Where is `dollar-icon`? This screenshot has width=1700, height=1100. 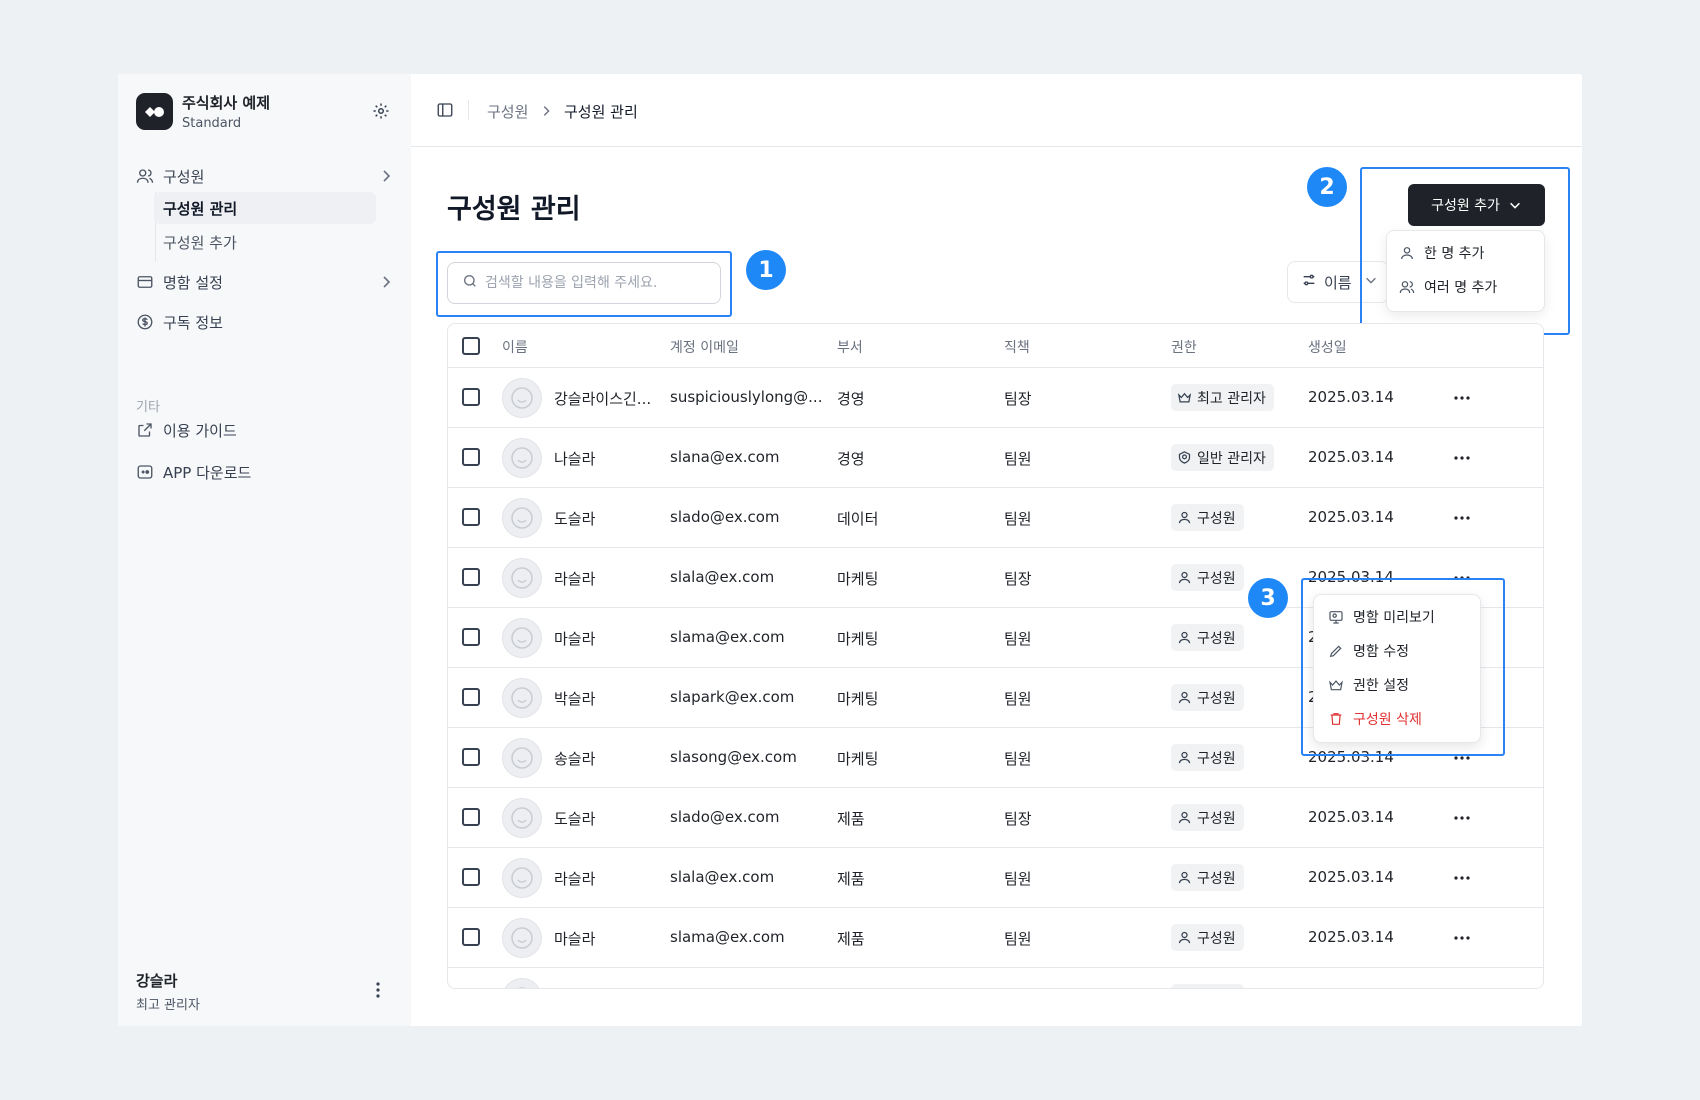
dollar-icon is located at coordinates (145, 322).